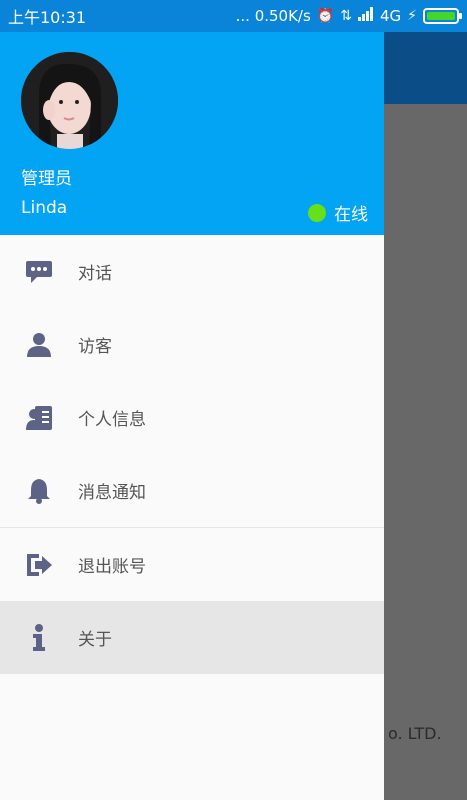 The height and width of the screenshot is (800, 467). I want to click on signal-icon, so click(365, 16).